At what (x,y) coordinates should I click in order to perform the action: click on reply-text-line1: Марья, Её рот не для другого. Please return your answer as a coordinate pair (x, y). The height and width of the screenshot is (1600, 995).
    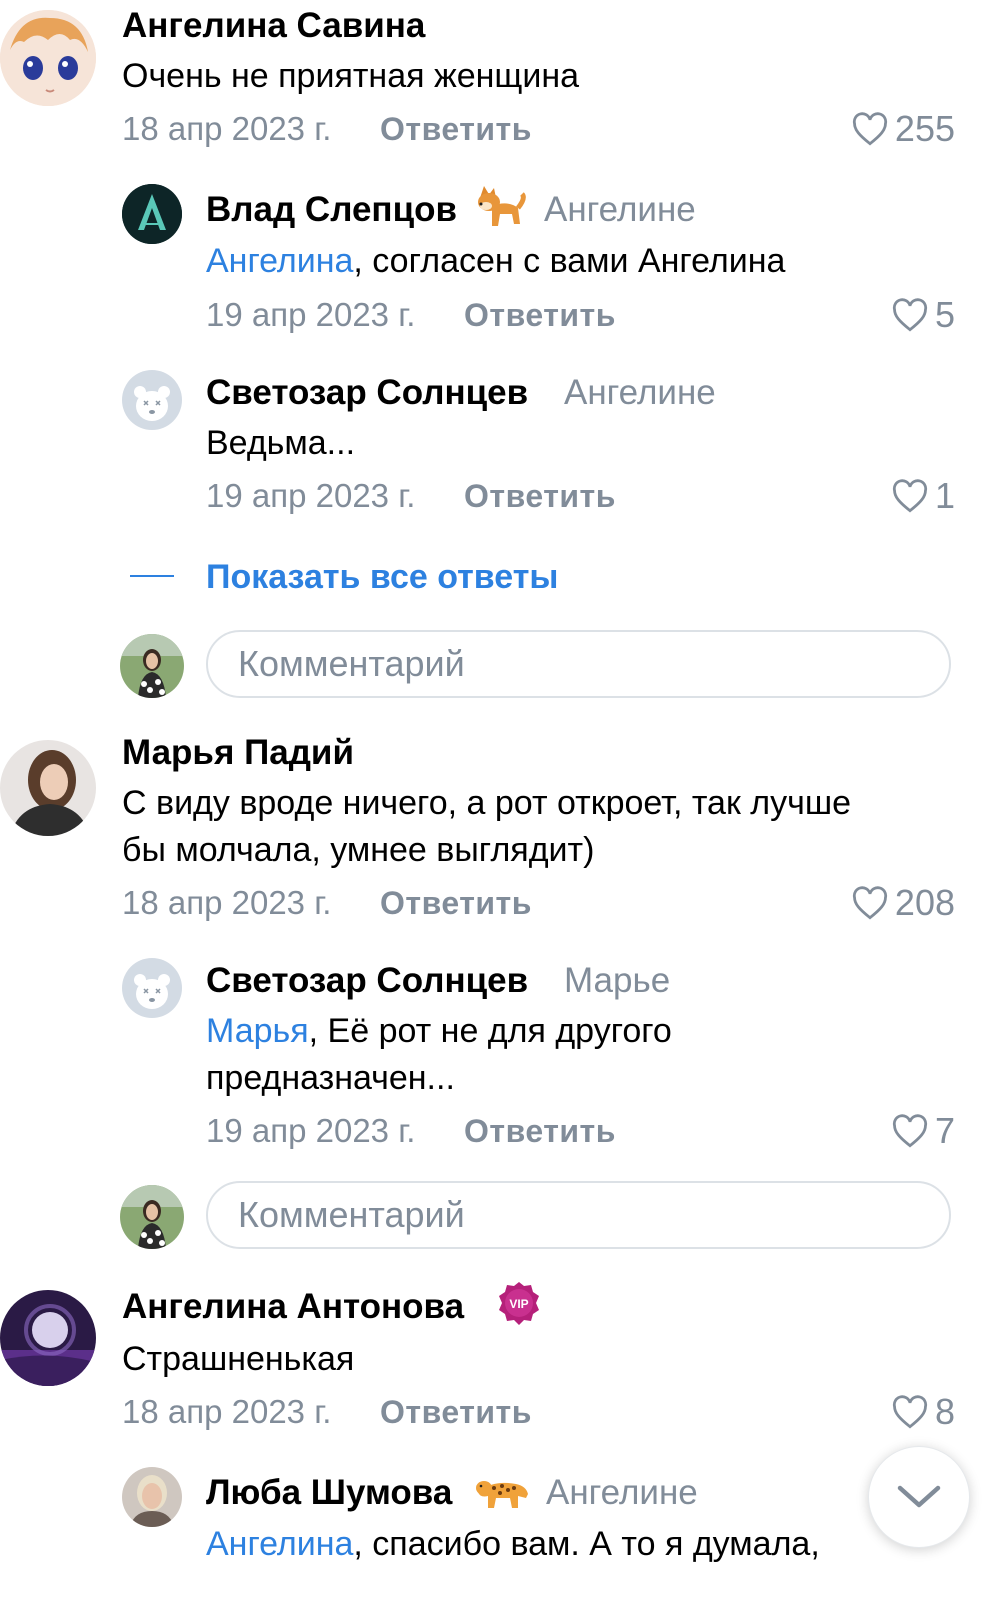
    Looking at the image, I should click on (439, 1031).